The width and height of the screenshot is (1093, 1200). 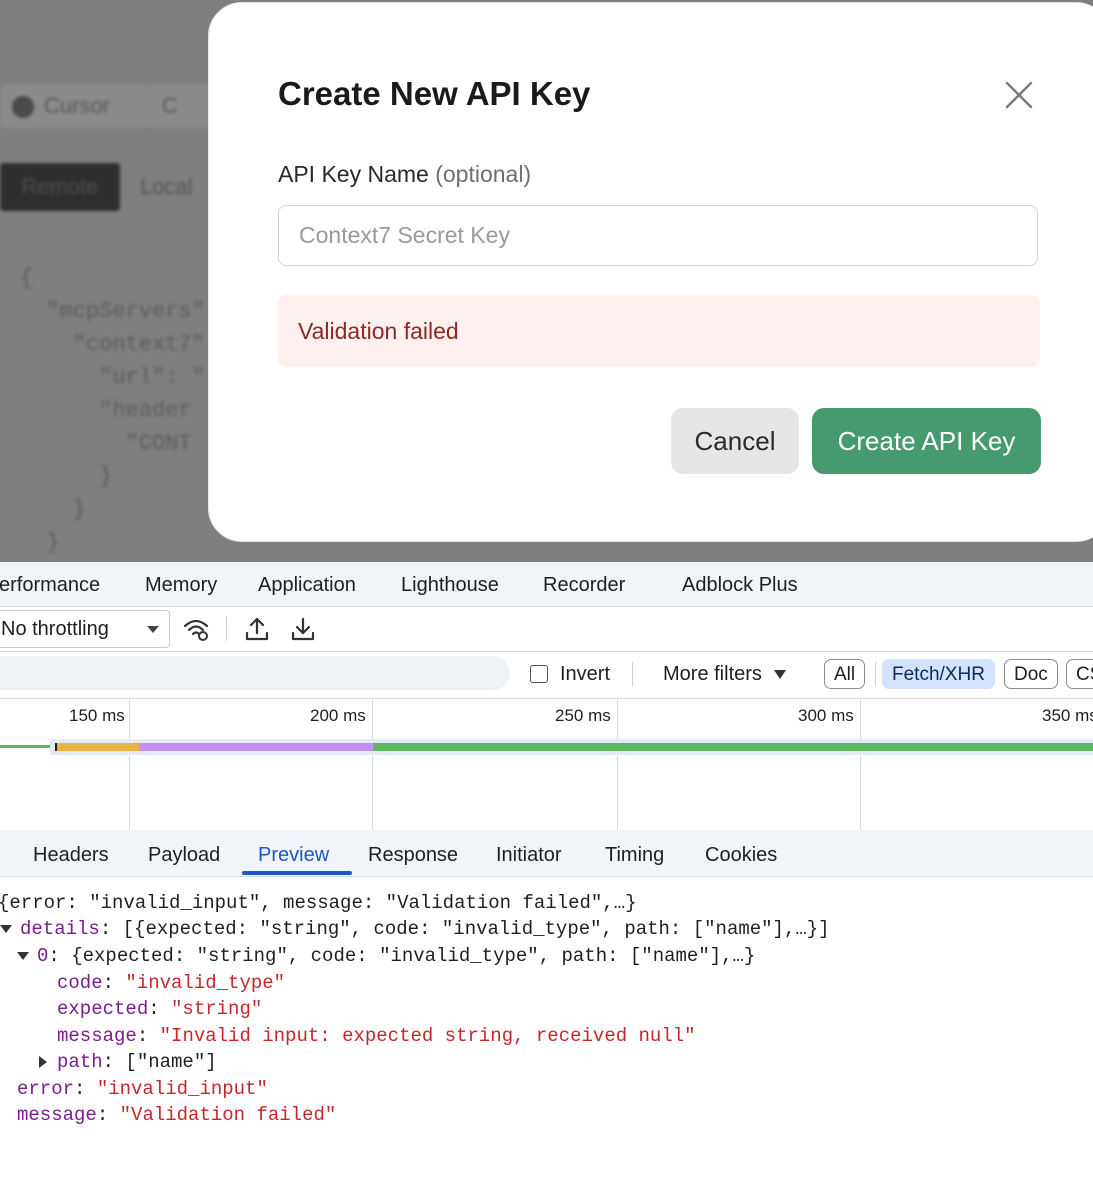 What do you see at coordinates (634, 853) in the screenshot?
I see `tab-timing: Timing` at bounding box center [634, 853].